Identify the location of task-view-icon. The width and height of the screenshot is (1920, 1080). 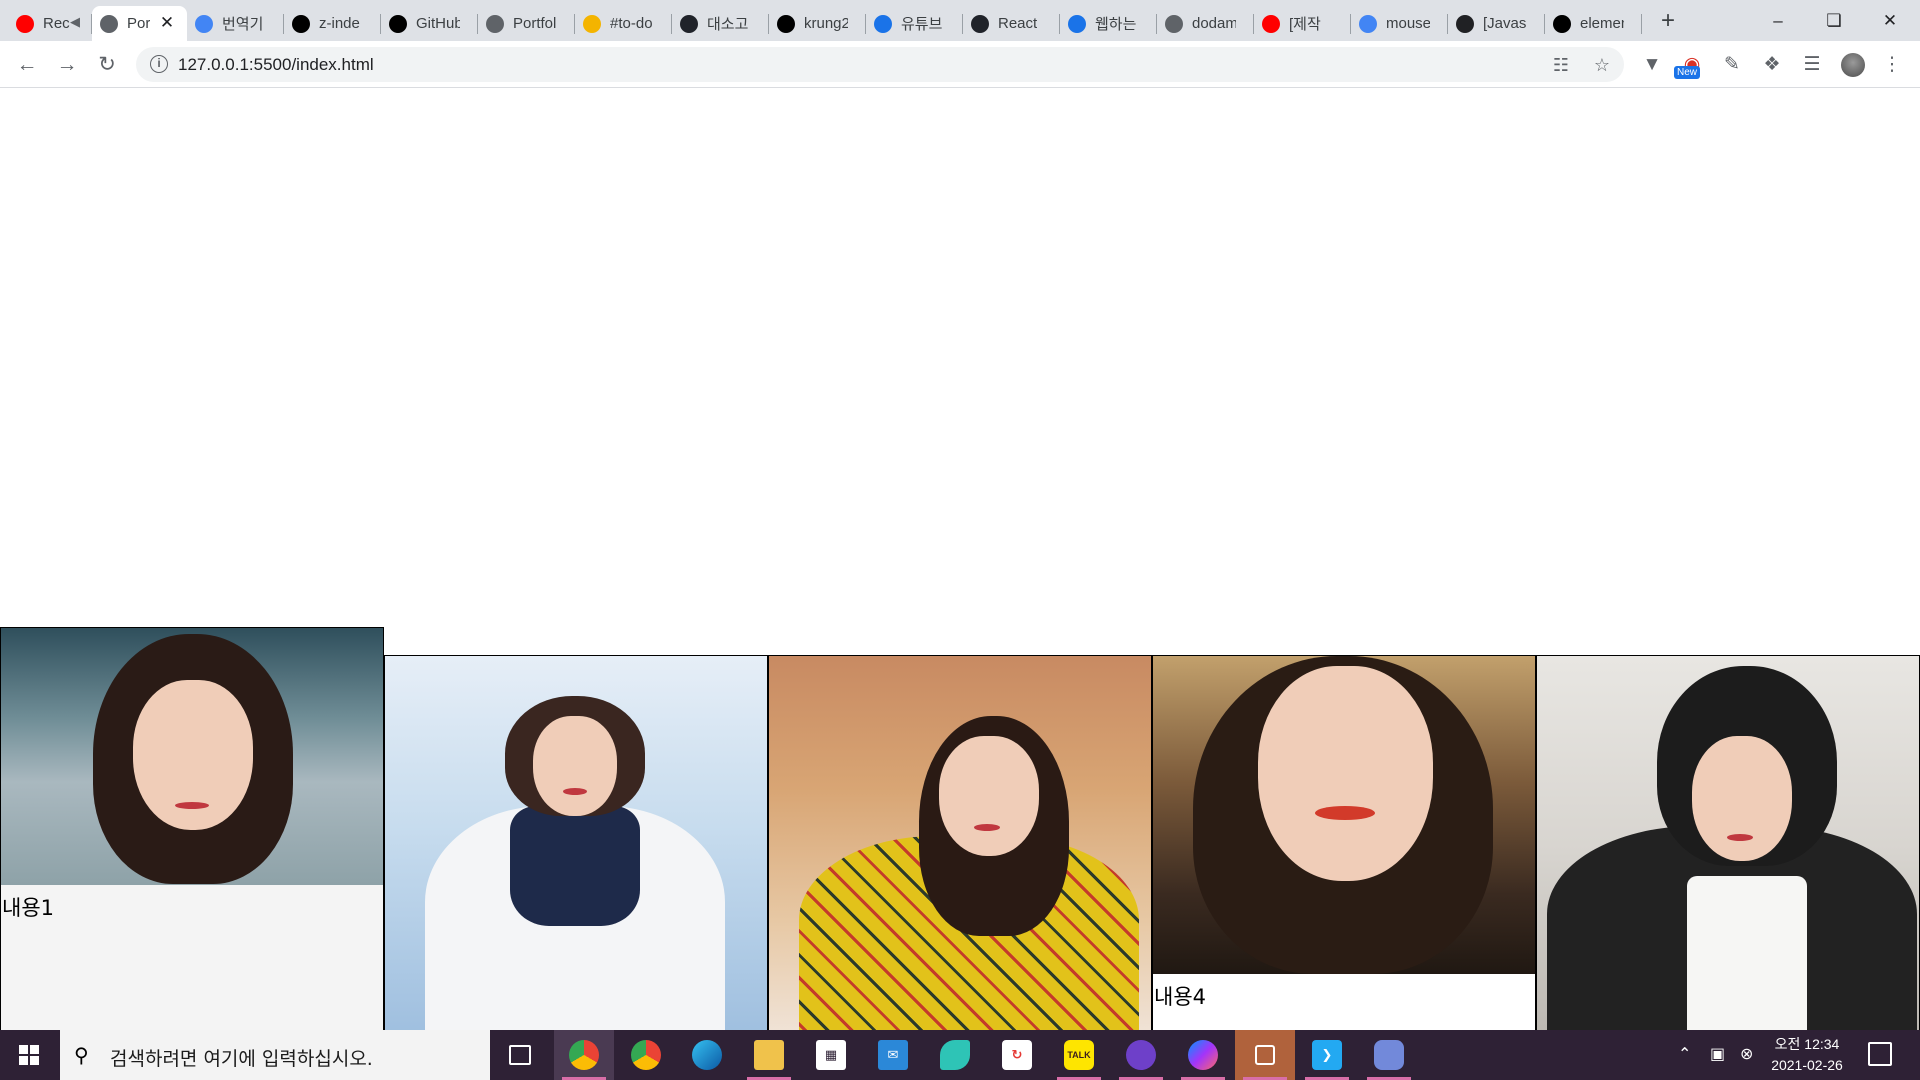
(520, 1055).